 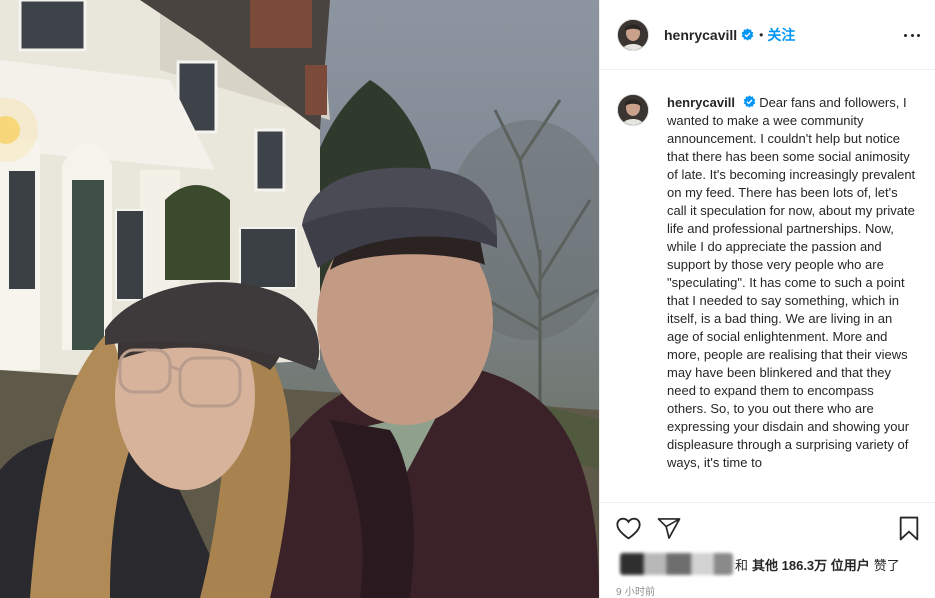 I want to click on paper-plane-icon, so click(x=669, y=528).